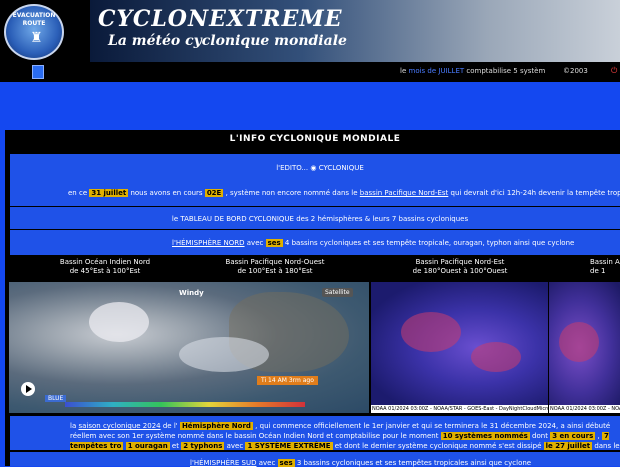  Describe the element at coordinates (506, 71) in the screenshot. I see `month-suffix: comptabilise 5 systèm` at that location.